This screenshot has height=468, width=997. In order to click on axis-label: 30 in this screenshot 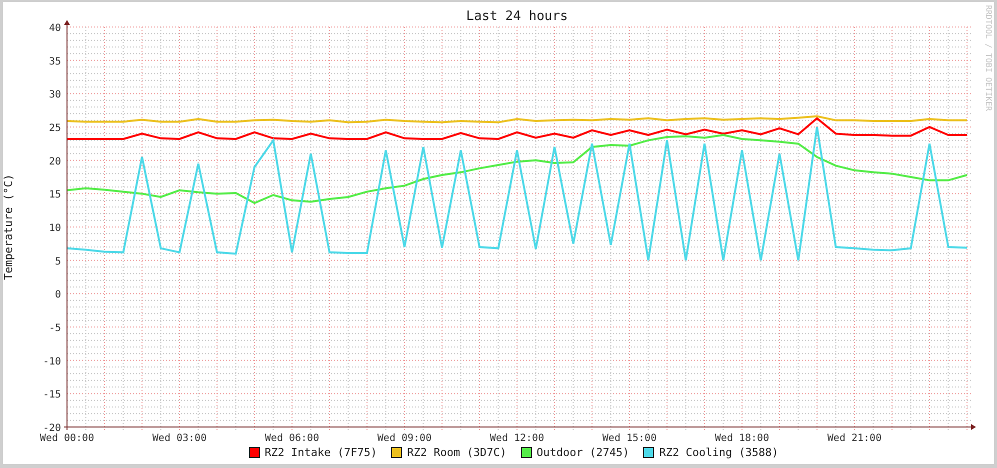, I will do `click(54, 95)`.